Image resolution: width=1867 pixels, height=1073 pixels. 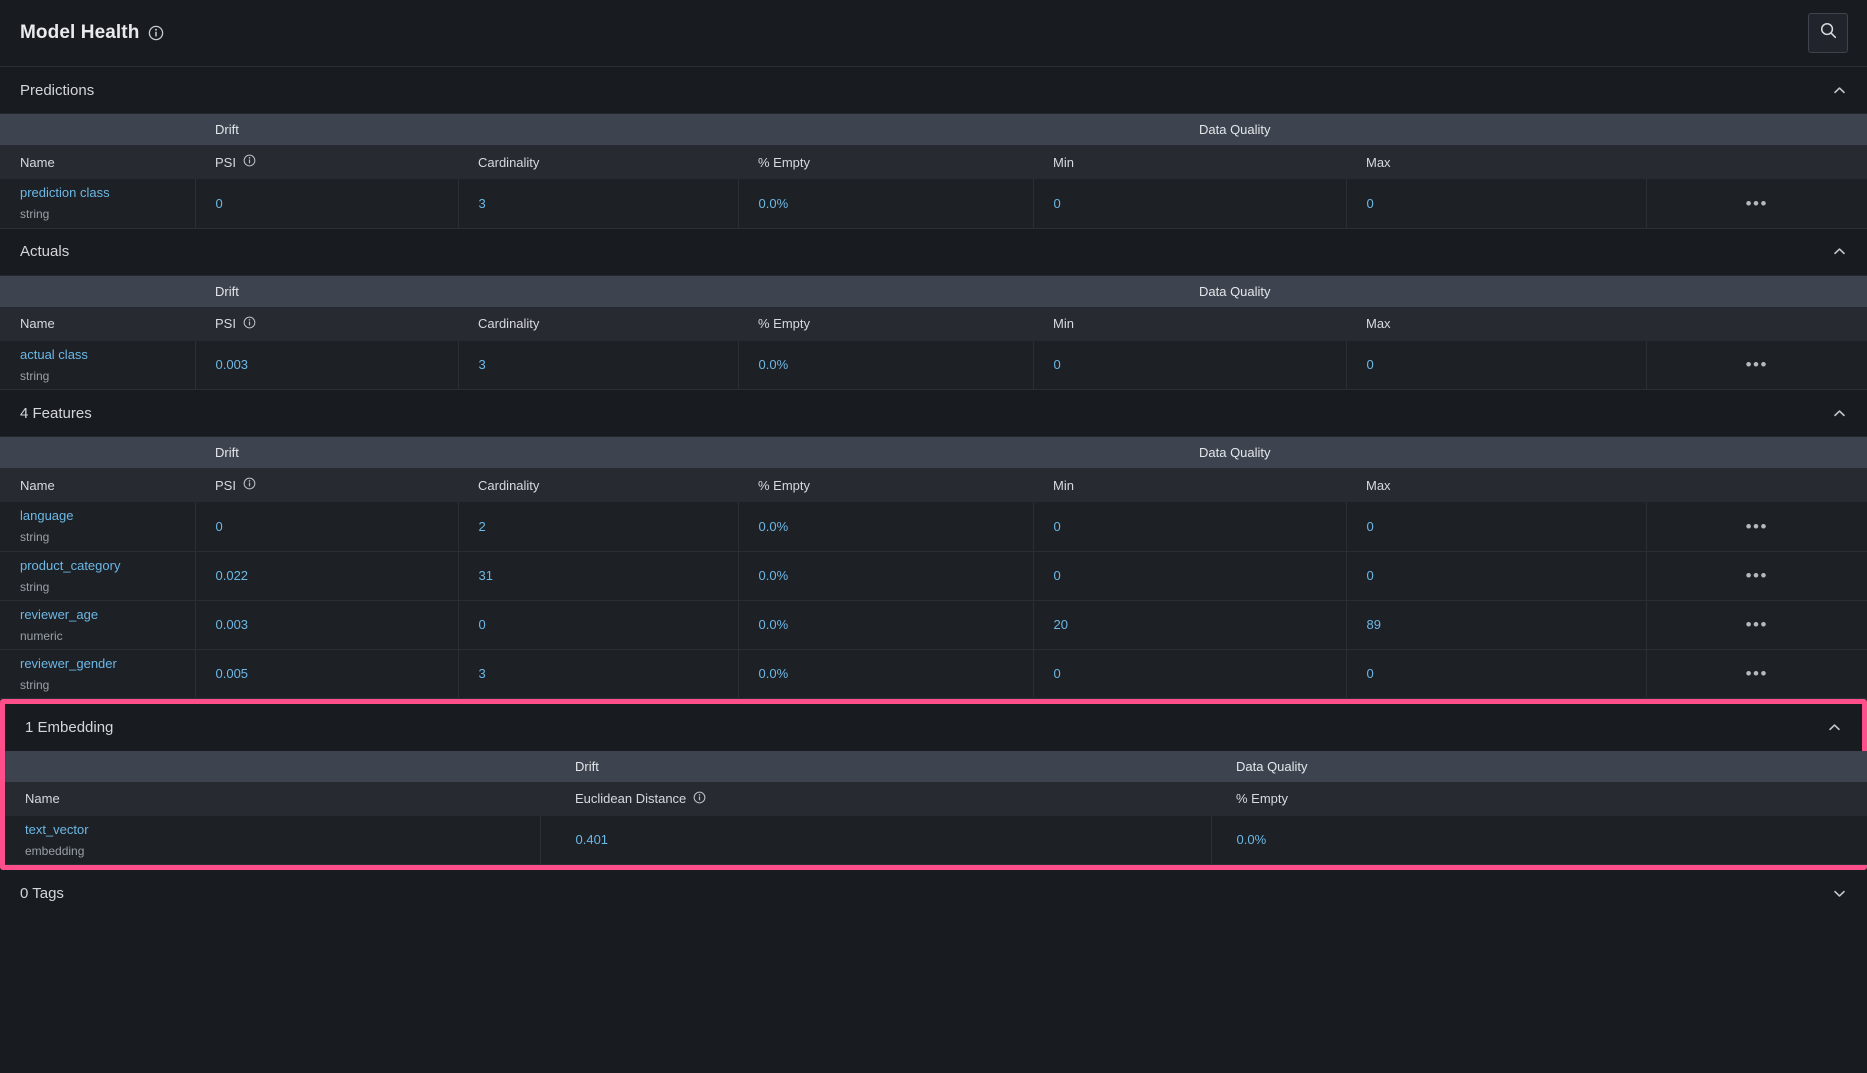 I want to click on section-header-features: 4 Features, so click(x=933, y=413).